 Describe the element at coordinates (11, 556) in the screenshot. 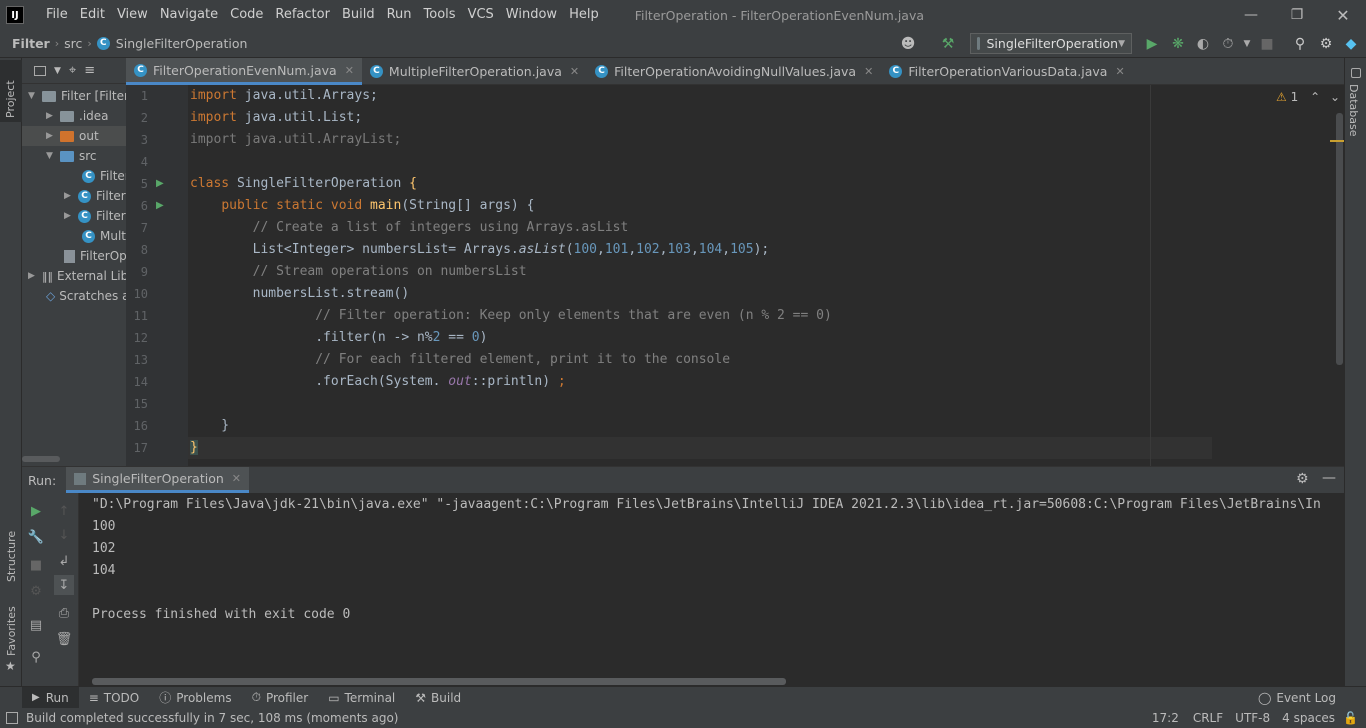

I see `structure-tool-label: Structure` at that location.